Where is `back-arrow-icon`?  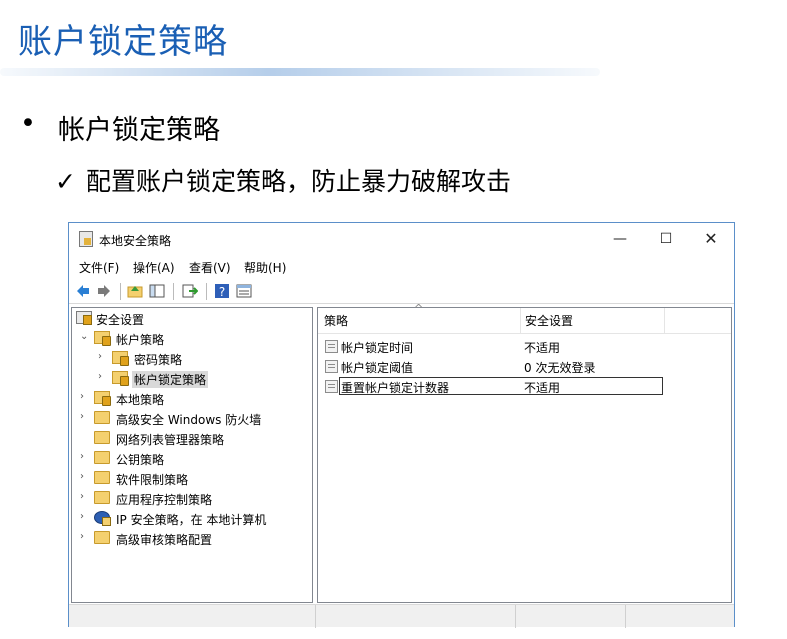 back-arrow-icon is located at coordinates (83, 291).